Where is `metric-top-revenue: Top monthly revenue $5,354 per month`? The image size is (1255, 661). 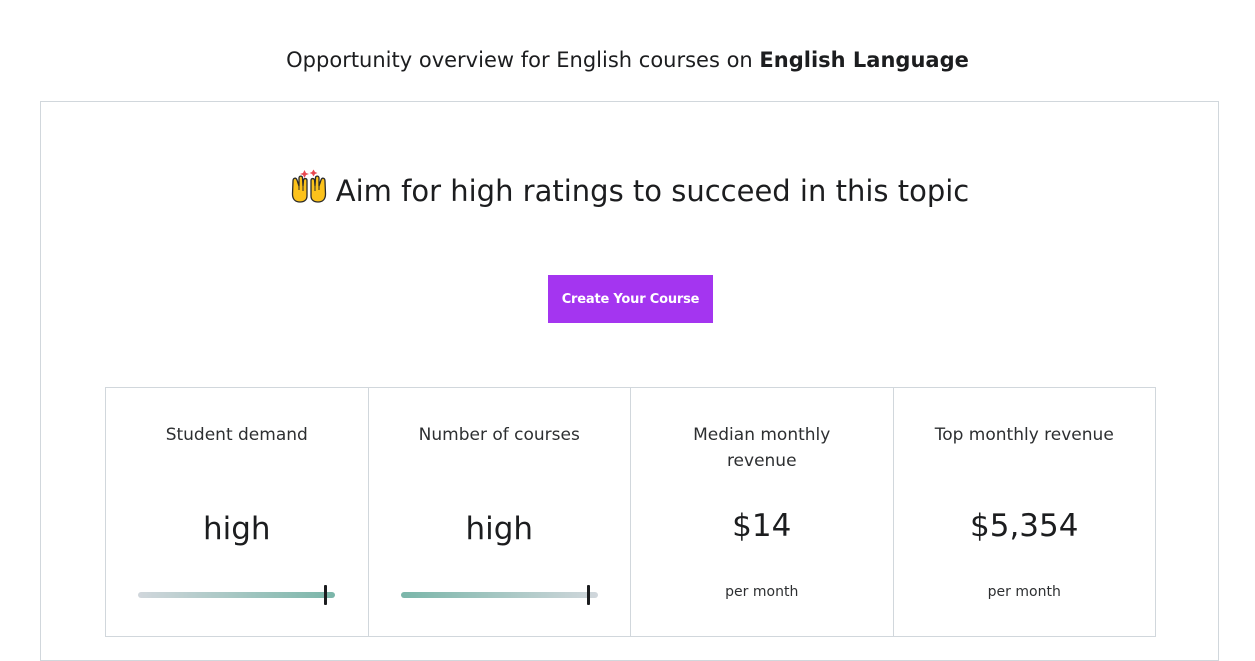
metric-top-revenue: Top monthly revenue $5,354 per month is located at coordinates (1025, 512).